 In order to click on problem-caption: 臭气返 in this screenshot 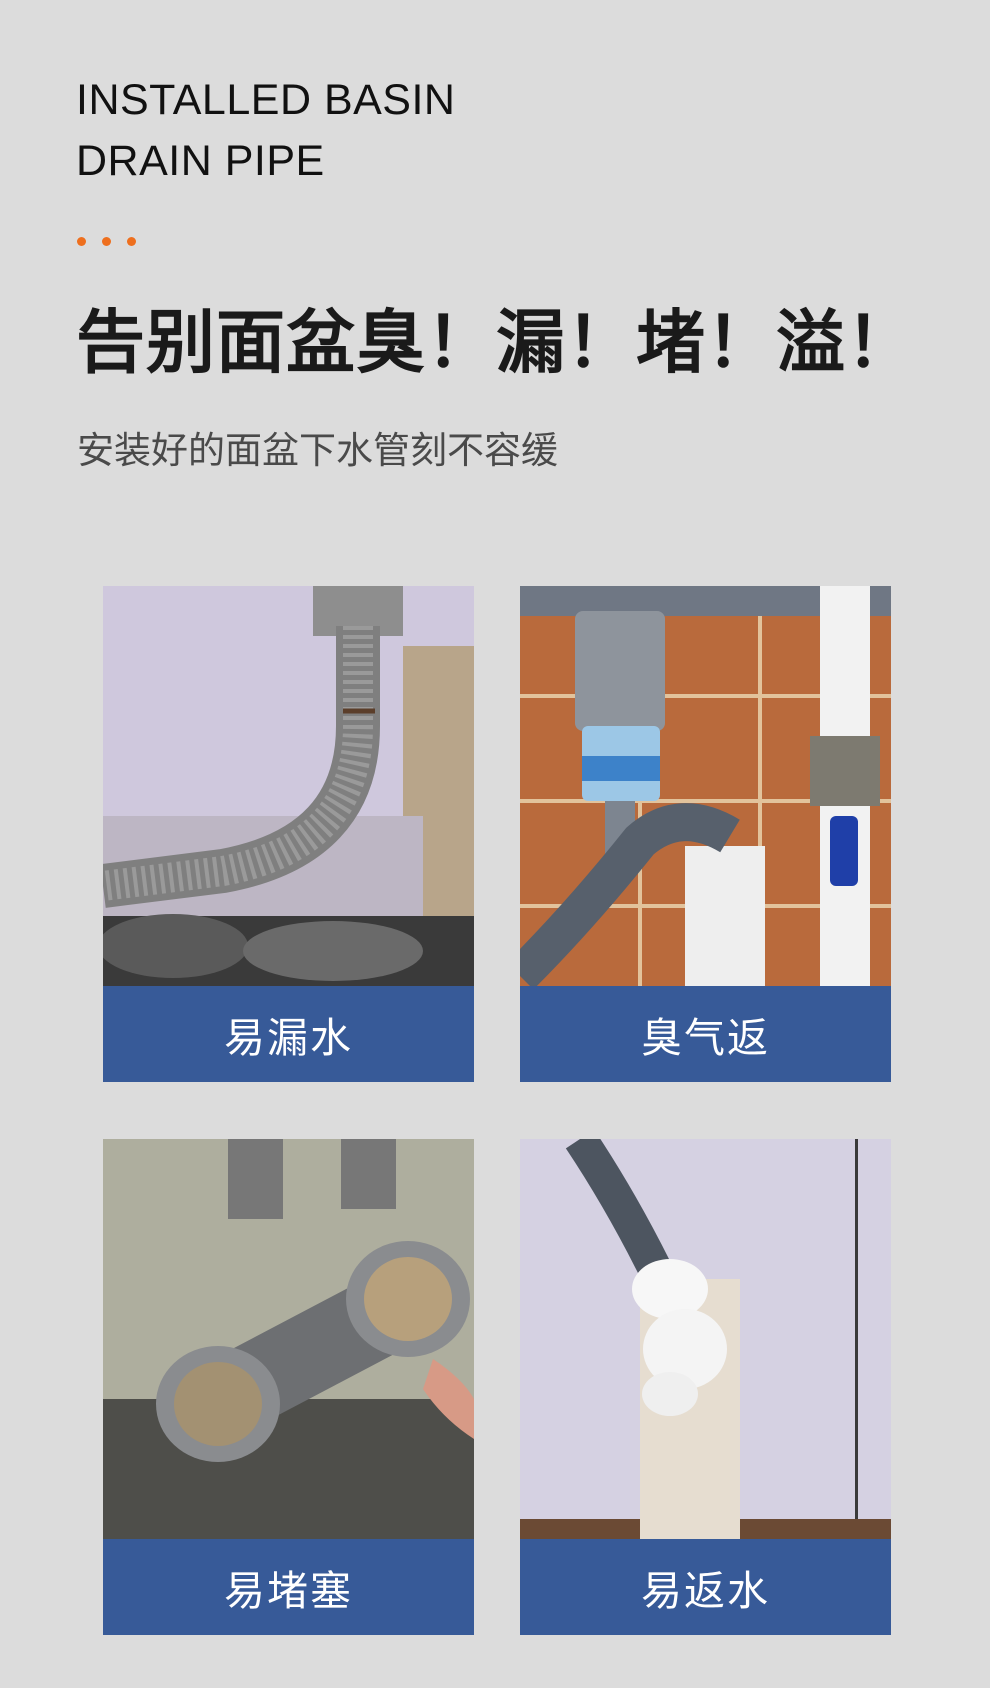, I will do `click(705, 1034)`.